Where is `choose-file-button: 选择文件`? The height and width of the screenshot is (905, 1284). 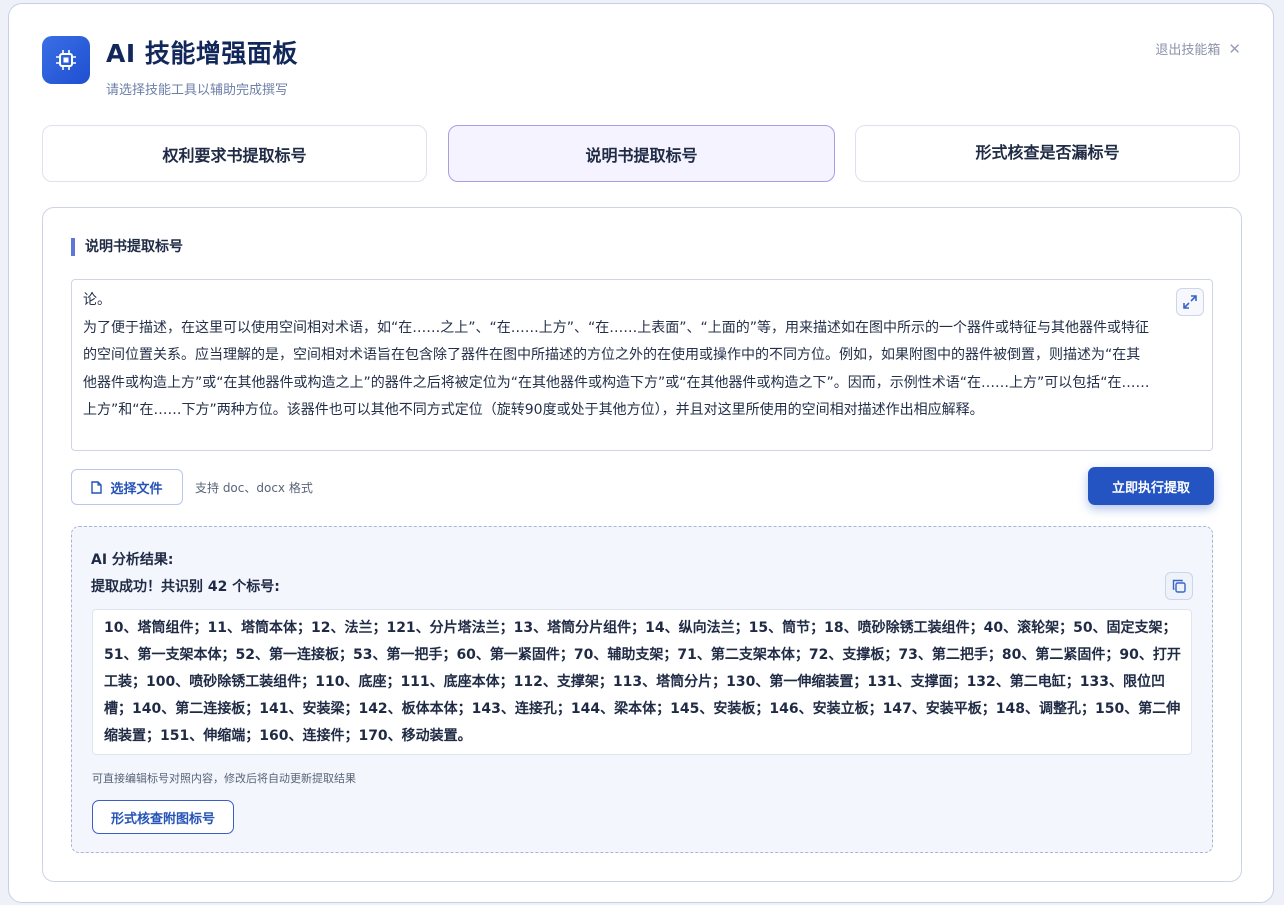 choose-file-button: 选择文件 is located at coordinates (127, 487).